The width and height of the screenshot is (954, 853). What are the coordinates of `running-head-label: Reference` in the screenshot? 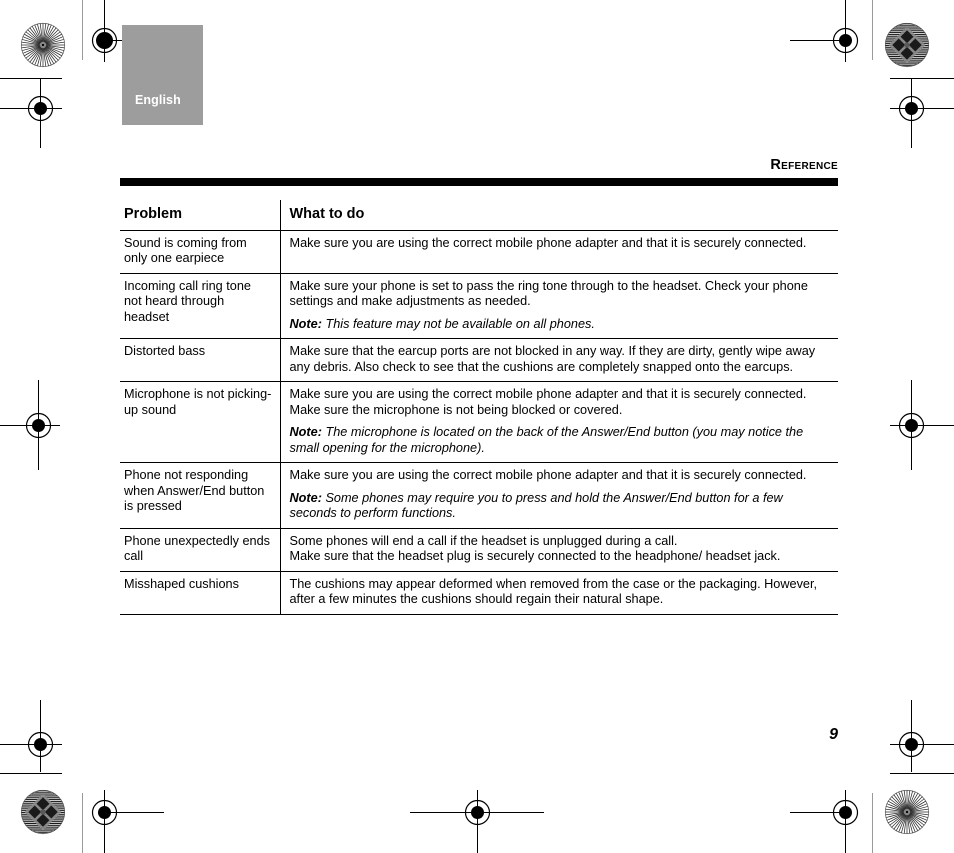 It's located at (804, 165).